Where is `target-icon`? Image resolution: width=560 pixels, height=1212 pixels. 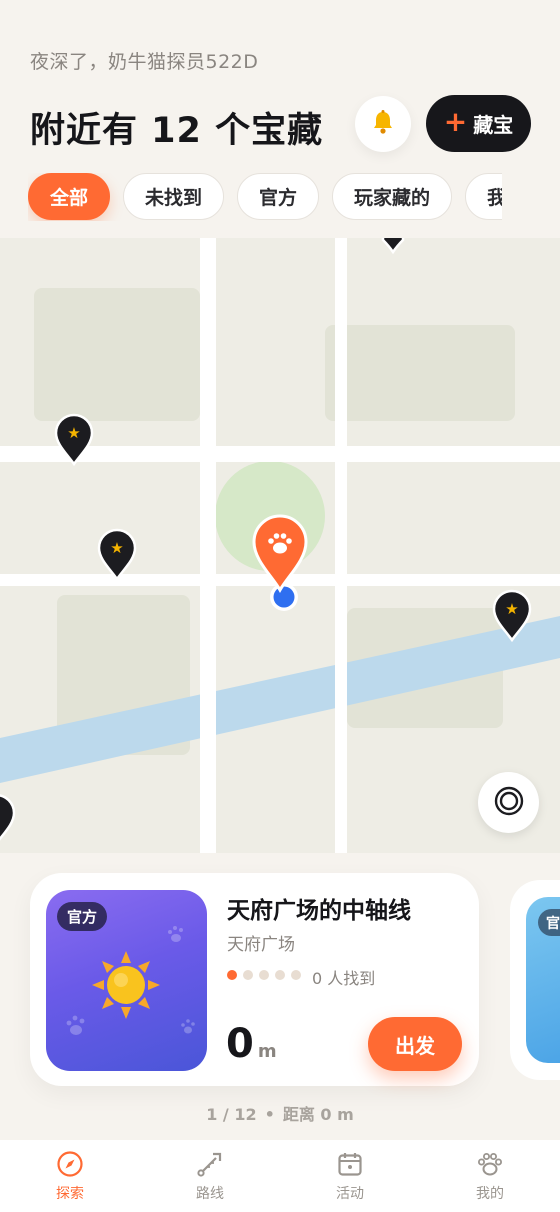 target-icon is located at coordinates (509, 803).